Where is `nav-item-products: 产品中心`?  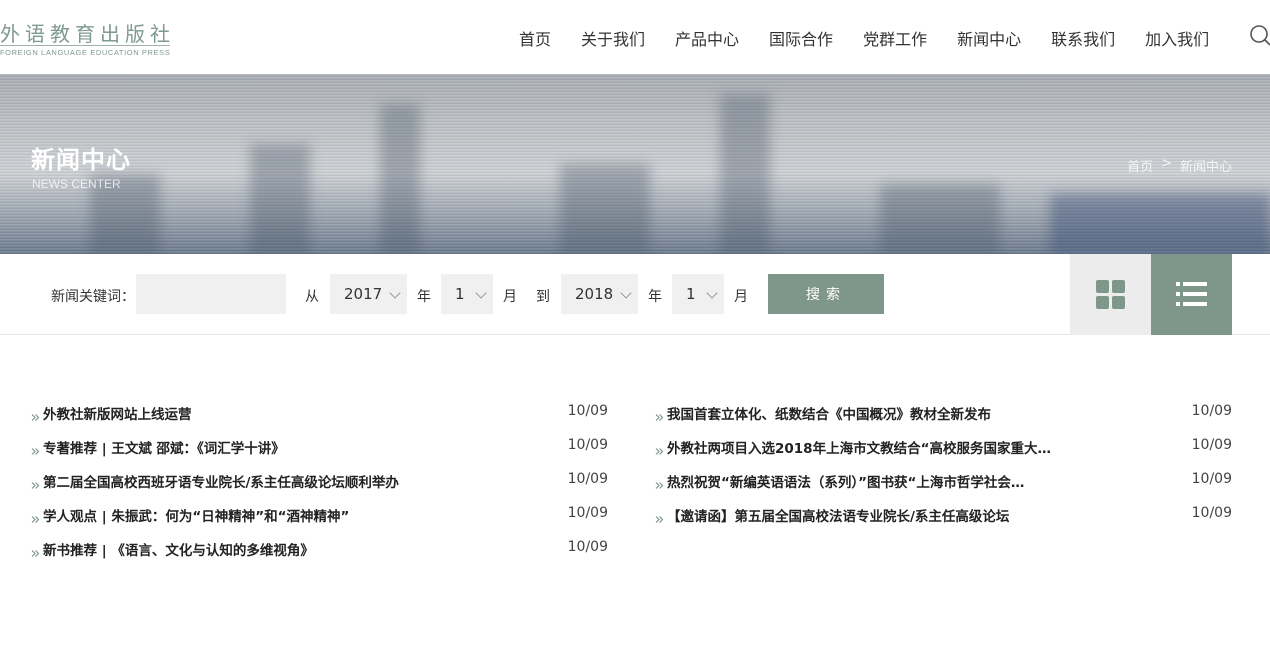
nav-item-products: 产品中心 is located at coordinates (707, 38).